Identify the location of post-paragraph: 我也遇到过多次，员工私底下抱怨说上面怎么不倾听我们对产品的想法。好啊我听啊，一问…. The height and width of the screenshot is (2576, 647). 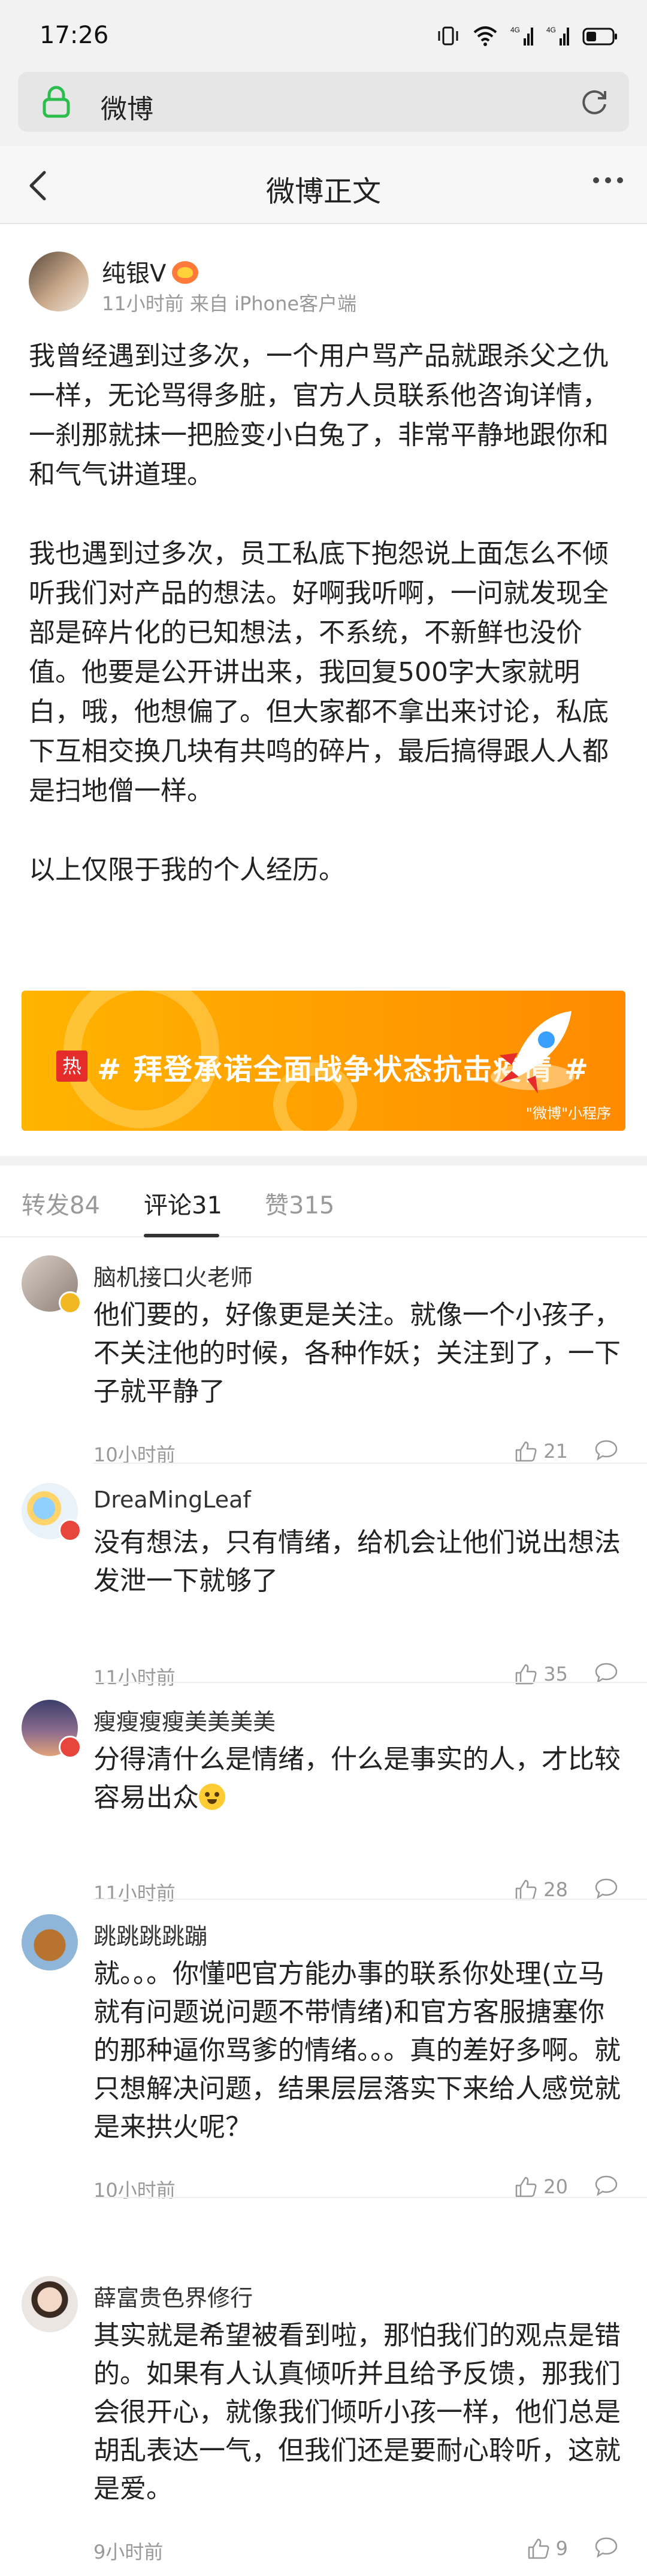
(319, 672).